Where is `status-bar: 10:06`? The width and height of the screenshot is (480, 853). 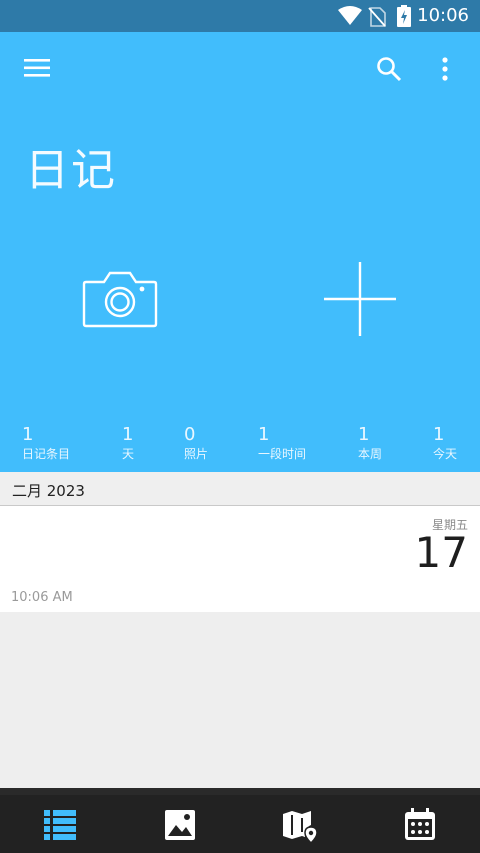
status-bar: 10:06 is located at coordinates (240, 16).